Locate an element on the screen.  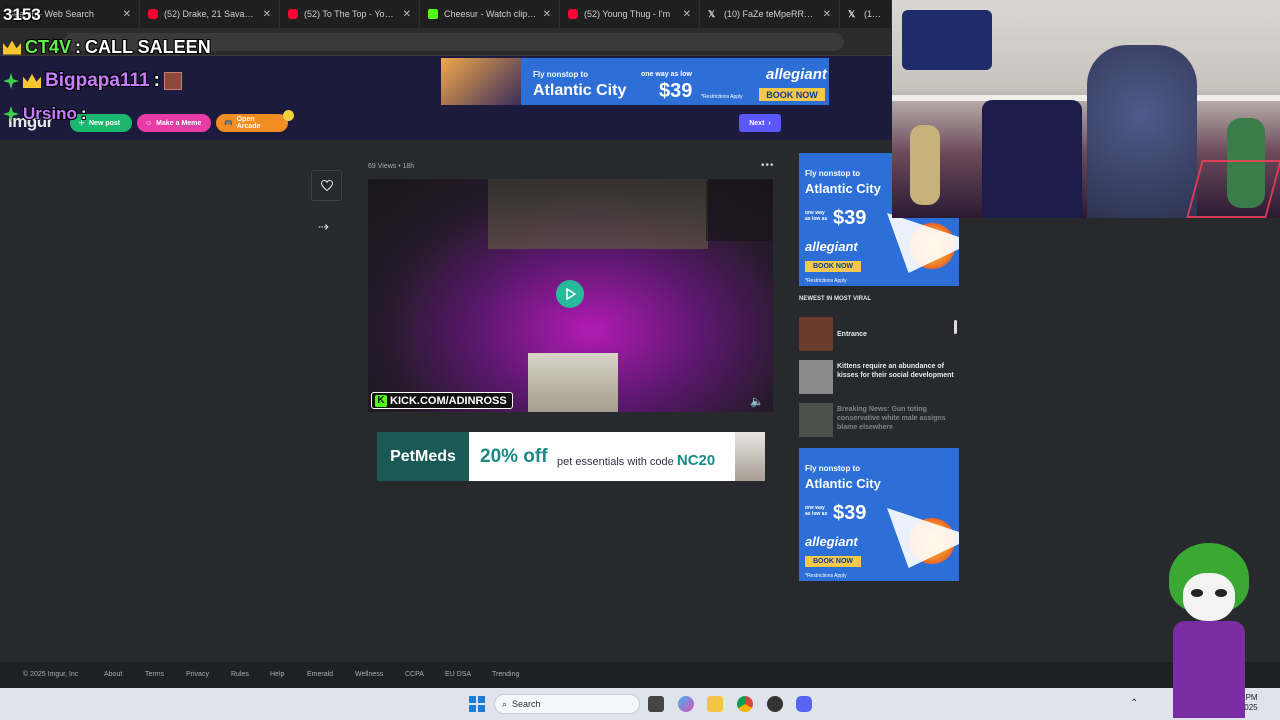
chat-line: Bigpapa111 : is located at coordinates (92, 81).